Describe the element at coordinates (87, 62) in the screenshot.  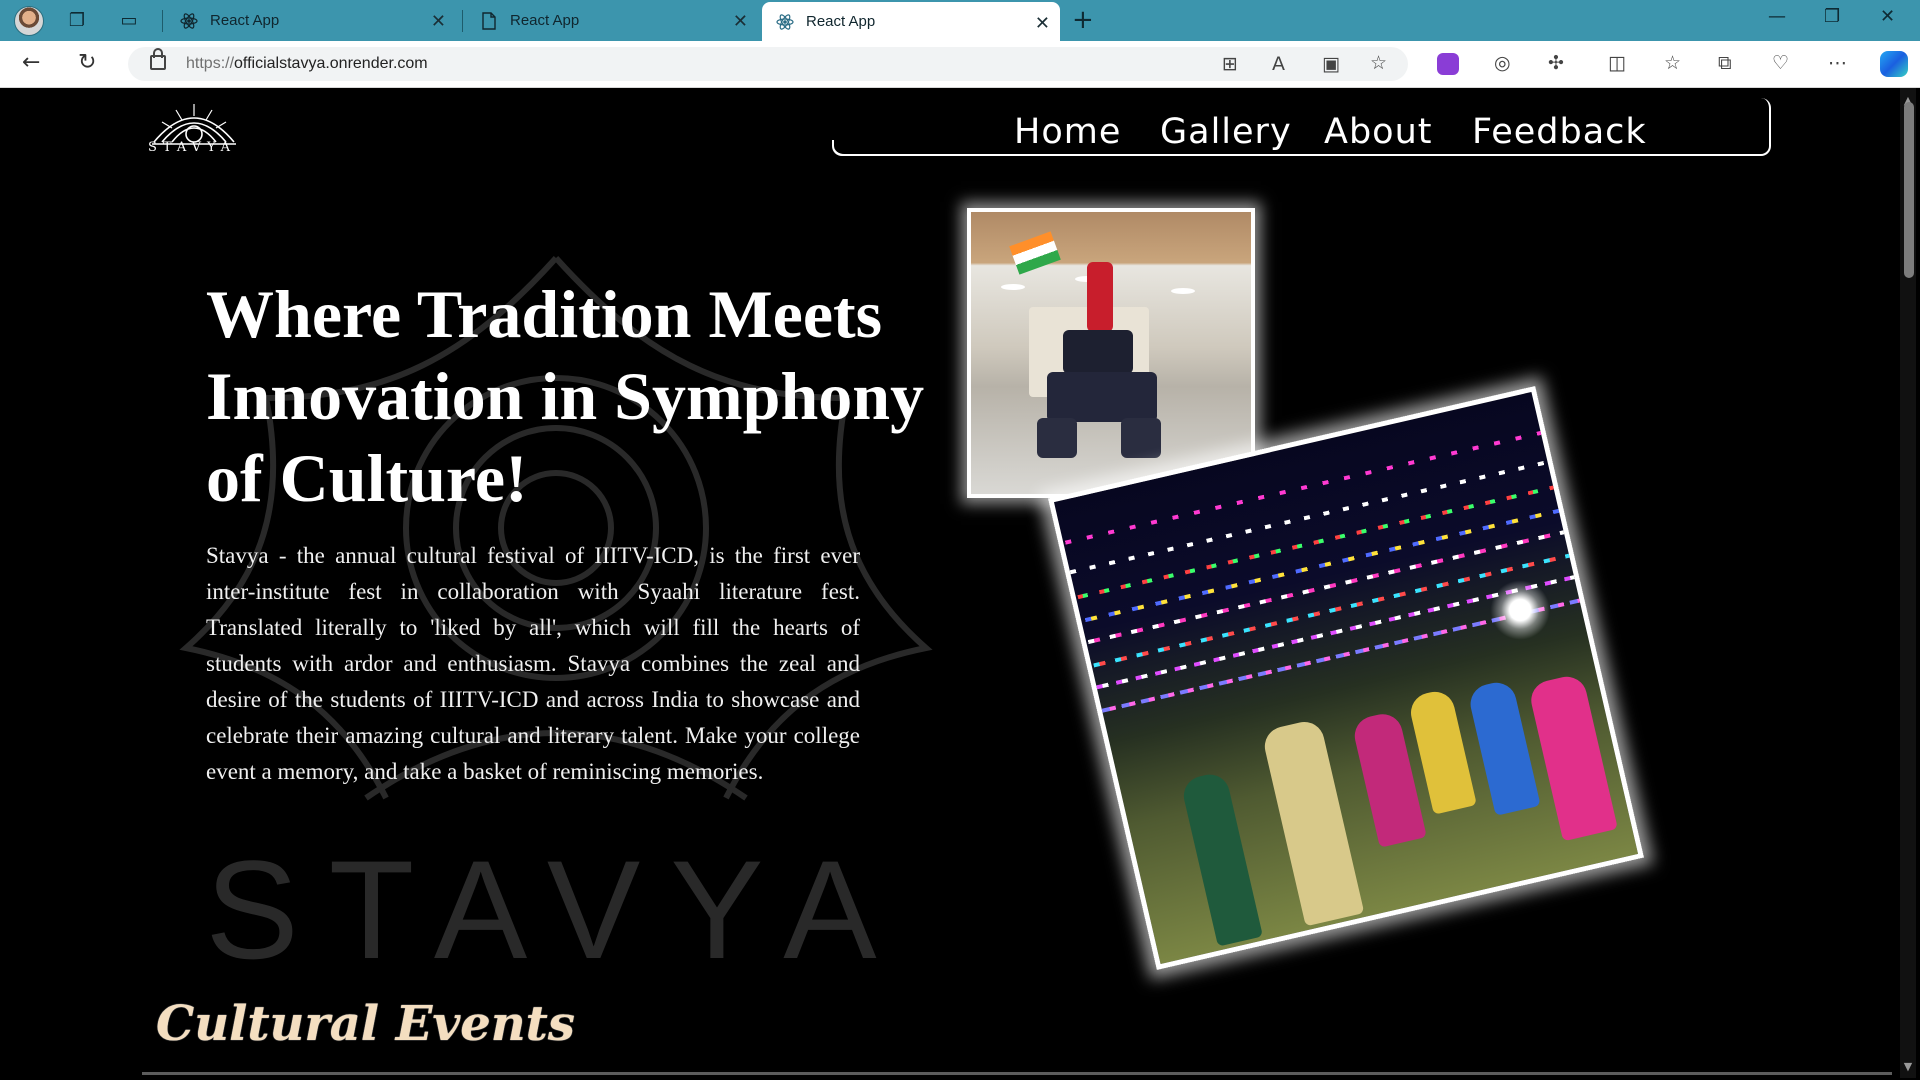
I see `refresh-icon: ↻` at that location.